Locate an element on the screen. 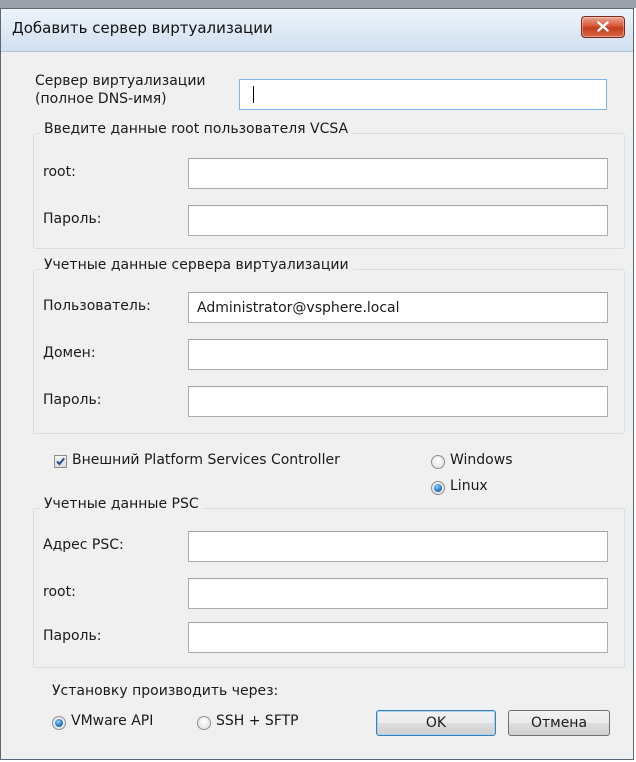 The width and height of the screenshot is (636, 762). cancel-button: Отмена is located at coordinates (559, 723).